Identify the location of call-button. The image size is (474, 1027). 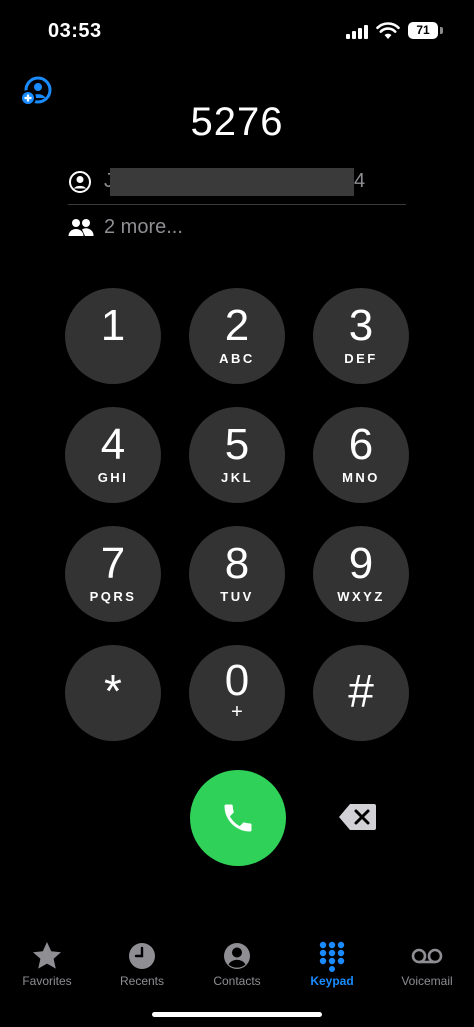
(238, 818).